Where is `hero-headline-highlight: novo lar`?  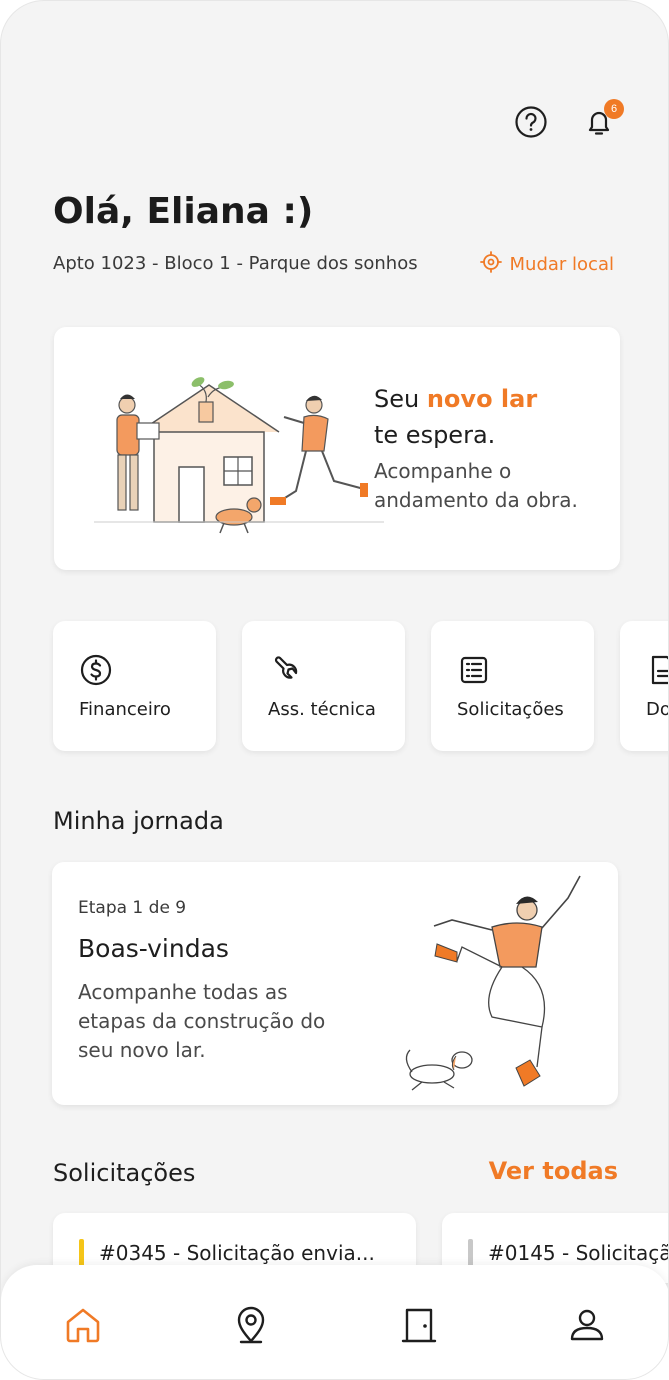 hero-headline-highlight: novo lar is located at coordinates (482, 399).